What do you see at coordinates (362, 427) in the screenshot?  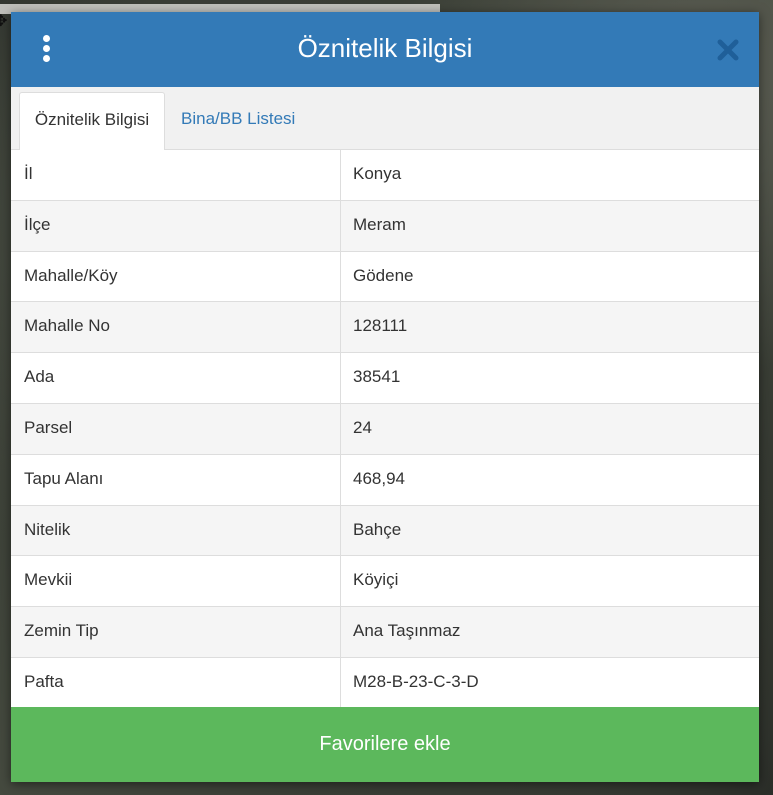 I see `row-value: 24` at bounding box center [362, 427].